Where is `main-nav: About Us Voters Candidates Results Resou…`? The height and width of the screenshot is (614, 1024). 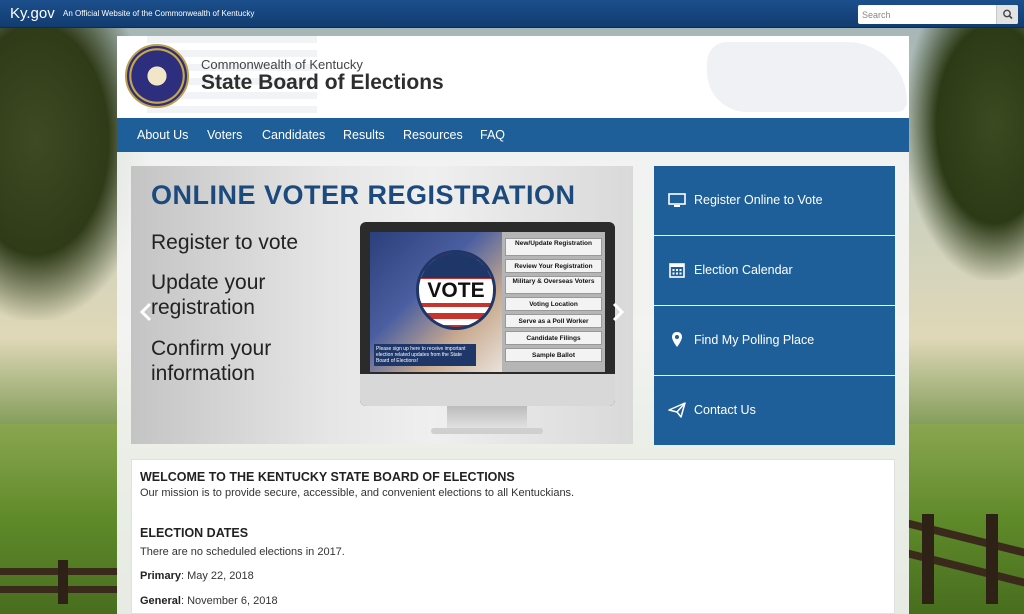 main-nav: About Us Voters Candidates Results Resou… is located at coordinates (513, 135).